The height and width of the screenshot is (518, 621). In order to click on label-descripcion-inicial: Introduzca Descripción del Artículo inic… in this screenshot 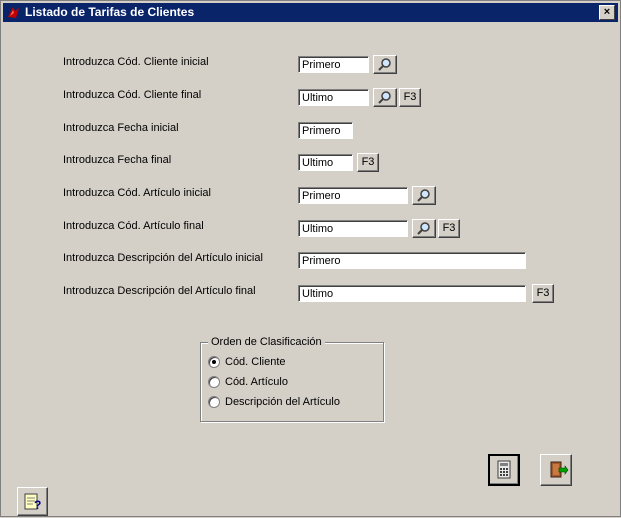, I will do `click(163, 258)`.